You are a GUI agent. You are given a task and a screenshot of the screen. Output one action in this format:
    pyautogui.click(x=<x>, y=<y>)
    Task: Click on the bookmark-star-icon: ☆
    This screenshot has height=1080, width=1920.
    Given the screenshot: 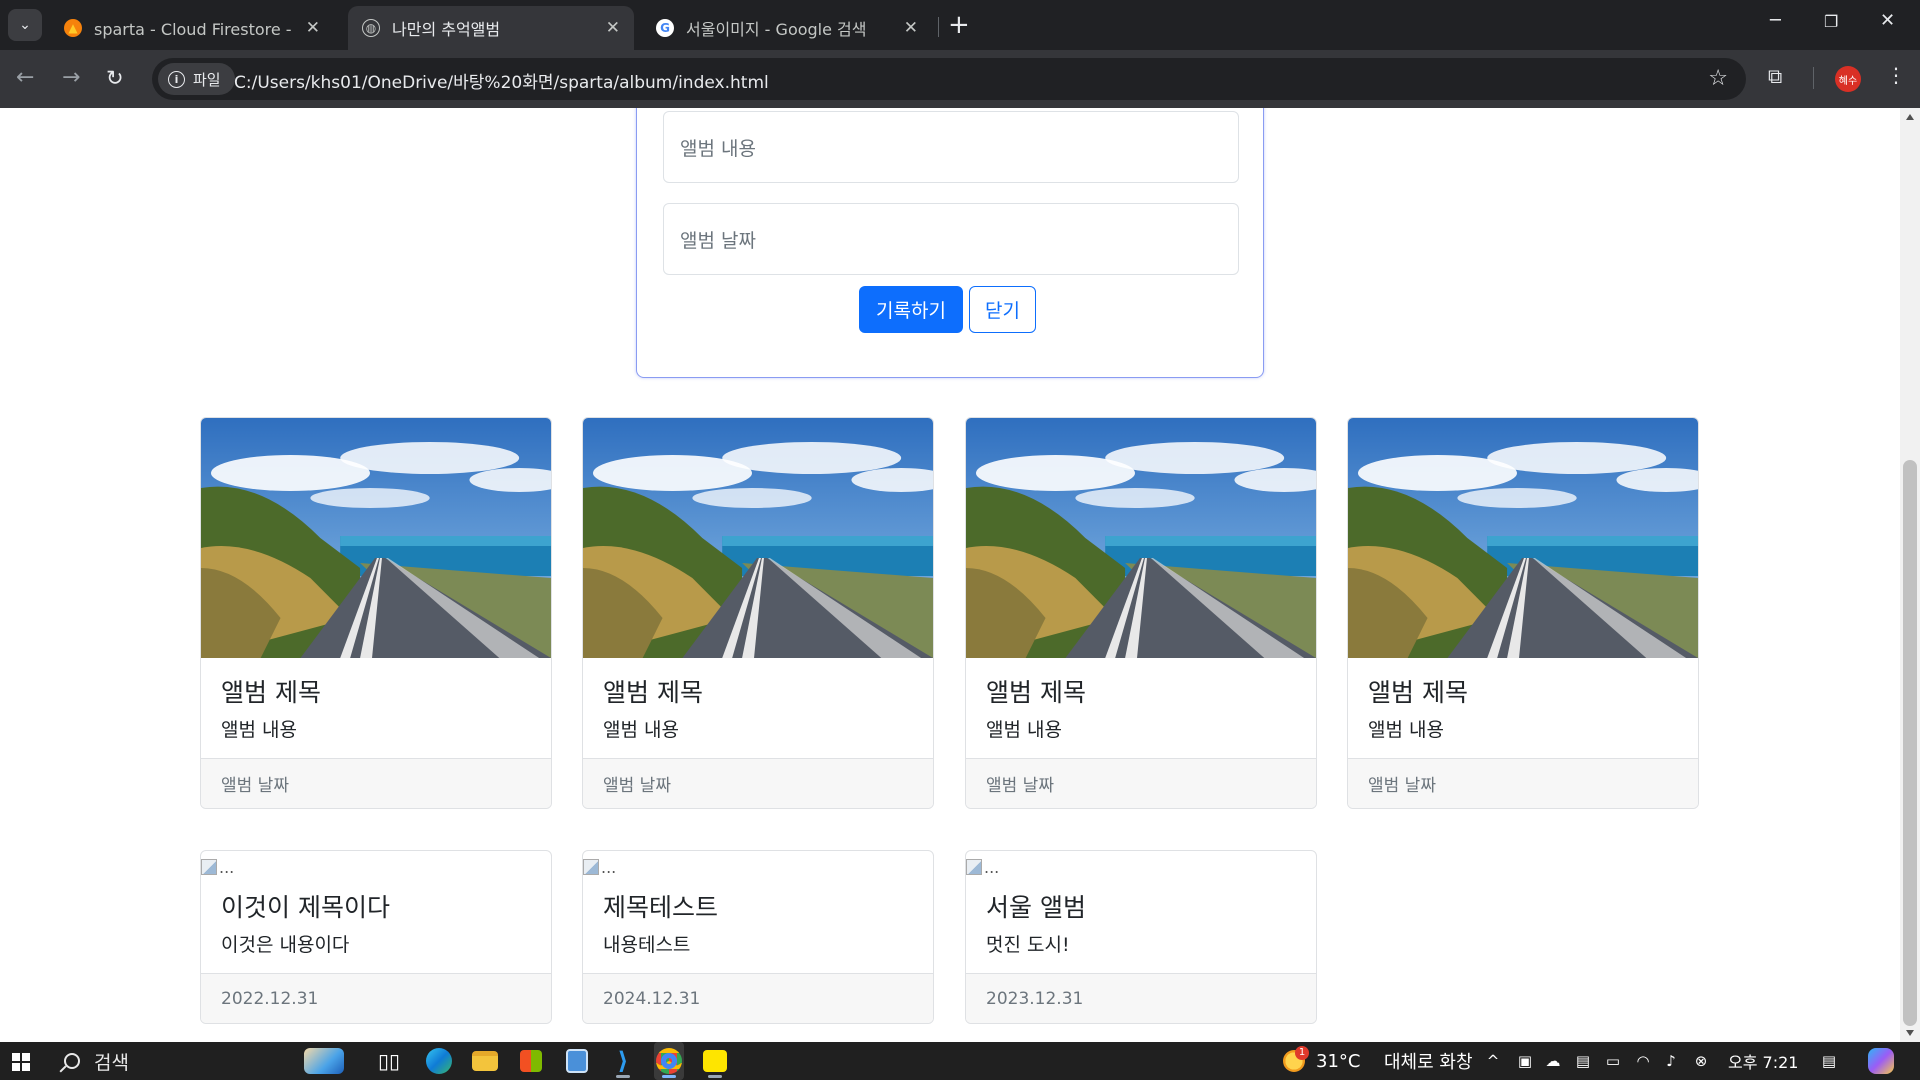 What is the action you would take?
    pyautogui.click(x=1718, y=78)
    